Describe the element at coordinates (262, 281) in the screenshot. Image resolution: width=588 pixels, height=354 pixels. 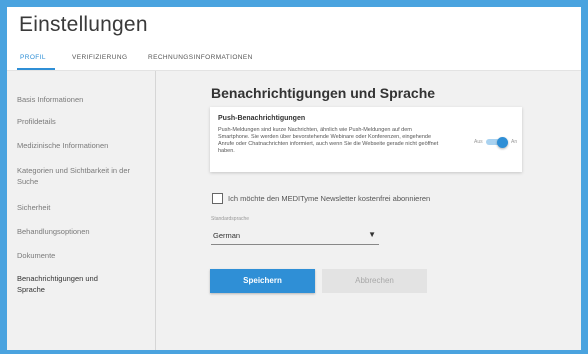
I see `save-button: Speichern` at that location.